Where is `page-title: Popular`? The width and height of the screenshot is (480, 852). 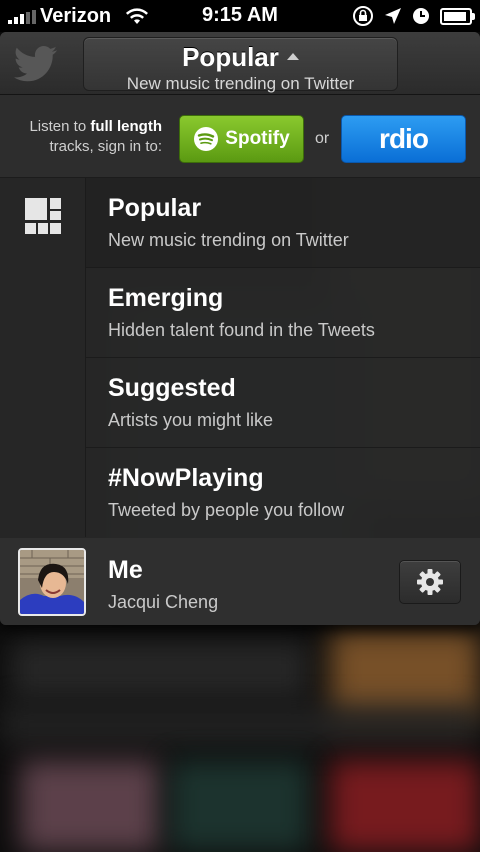 page-title: Popular is located at coordinates (240, 57).